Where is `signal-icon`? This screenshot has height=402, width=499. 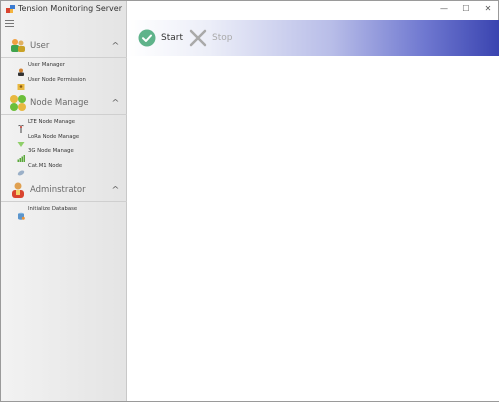 signal-icon is located at coordinates (21, 155).